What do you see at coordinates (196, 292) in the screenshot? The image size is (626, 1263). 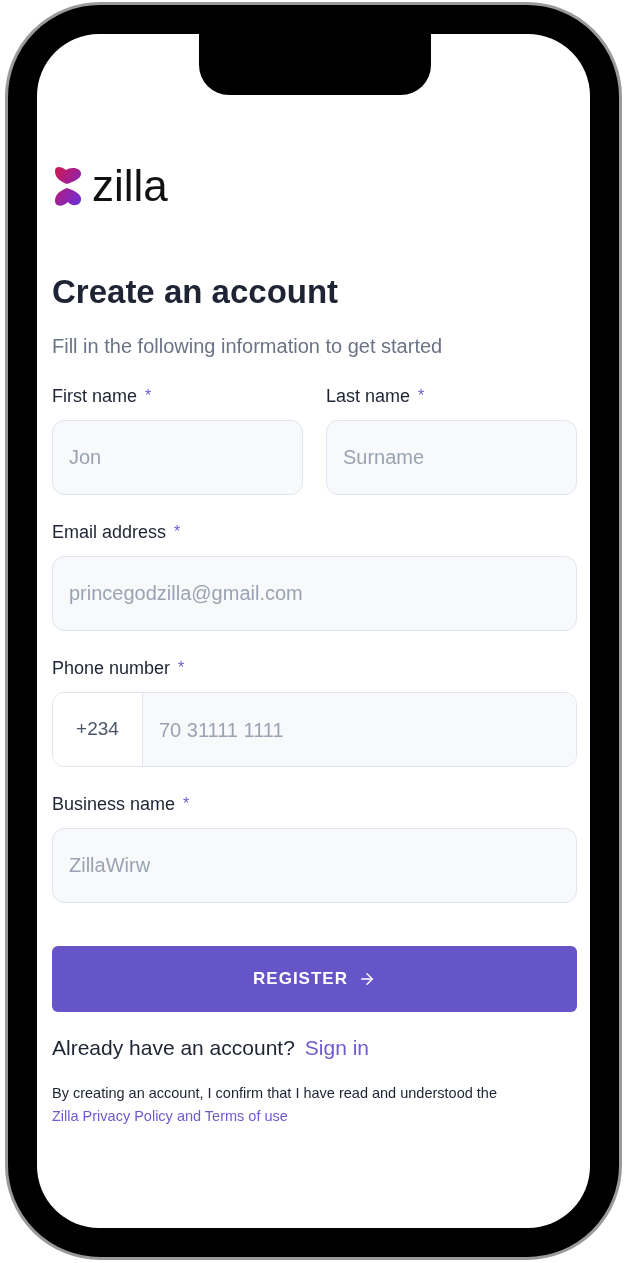 I see `page-heading: Create an account` at bounding box center [196, 292].